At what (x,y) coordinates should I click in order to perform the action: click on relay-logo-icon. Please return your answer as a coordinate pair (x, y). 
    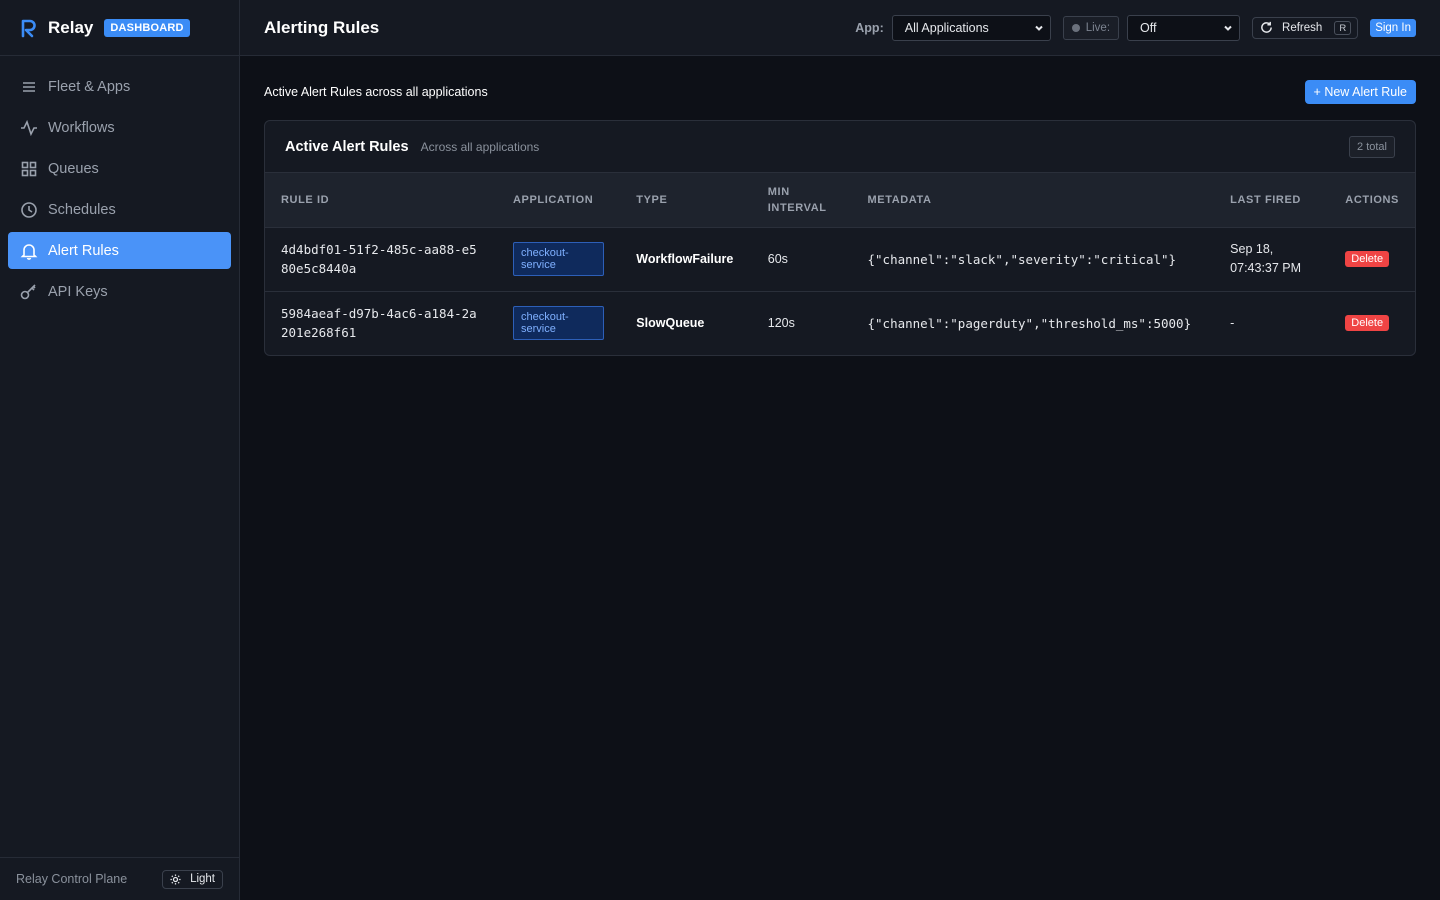
    Looking at the image, I should click on (29, 28).